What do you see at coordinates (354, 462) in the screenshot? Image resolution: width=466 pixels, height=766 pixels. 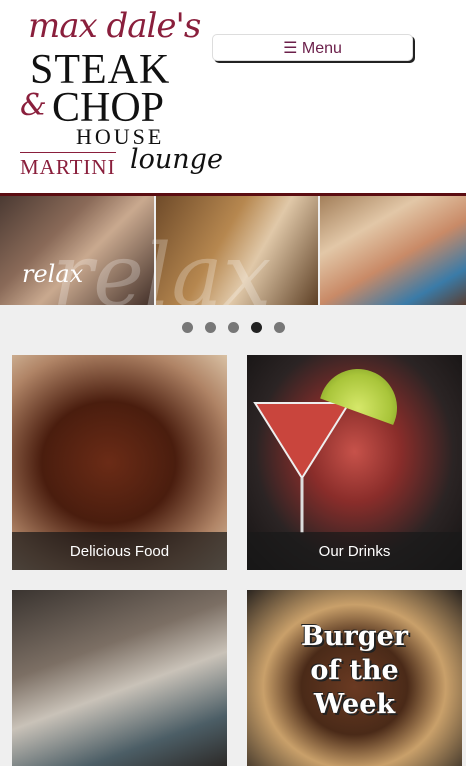 I see `tile-our-drinks: Our Drinks` at bounding box center [354, 462].